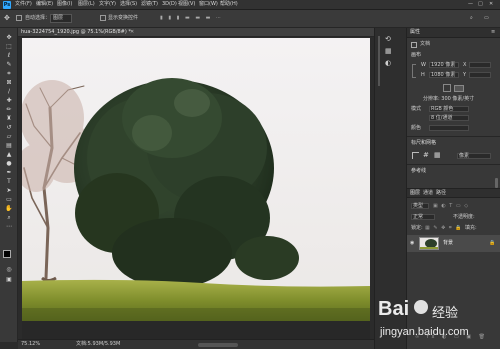  Describe the element at coordinates (218, 345) in the screenshot. I see `horizontal-scrollbar` at that location.